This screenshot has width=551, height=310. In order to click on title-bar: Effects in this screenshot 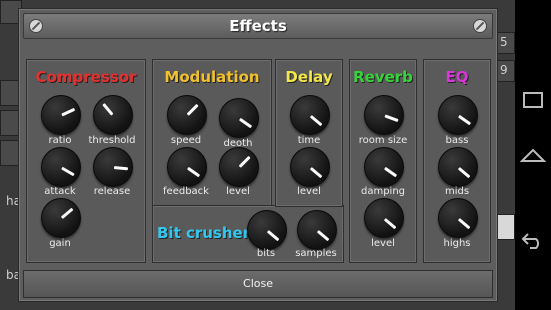, I will do `click(258, 26)`.